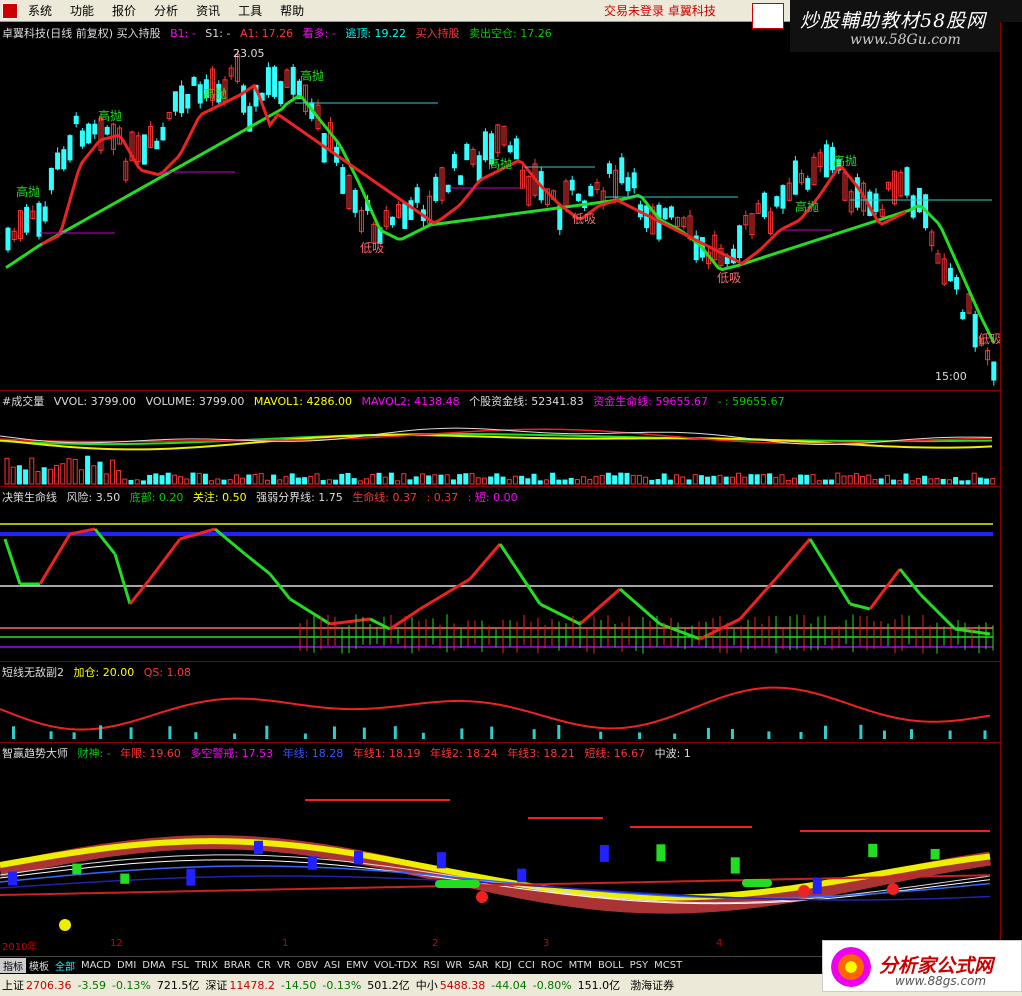 This screenshot has width=1022, height=996. Describe the element at coordinates (431, 965) in the screenshot. I see `tab-rsi: RSI` at that location.